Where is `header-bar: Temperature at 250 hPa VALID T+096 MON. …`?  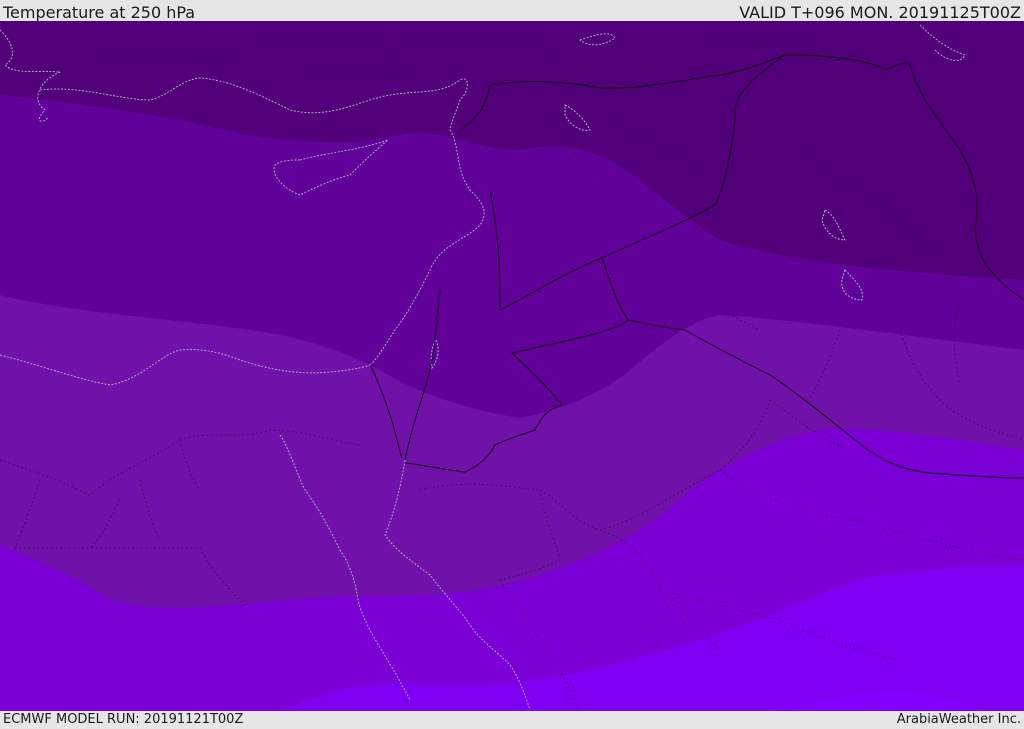
header-bar: Temperature at 250 hPa VALID T+096 MON. … is located at coordinates (512, 11).